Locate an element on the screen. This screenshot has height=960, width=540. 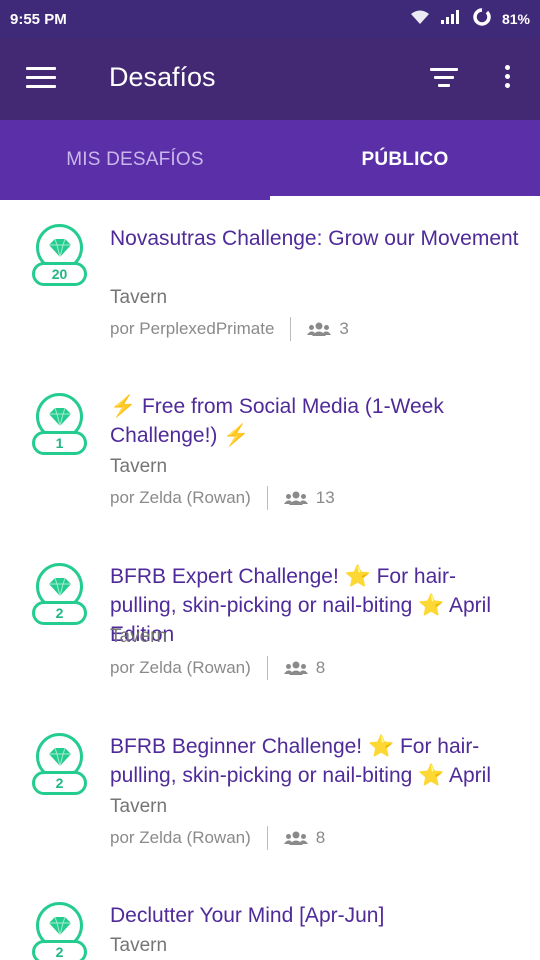
menu-icon is located at coordinates (41, 78).